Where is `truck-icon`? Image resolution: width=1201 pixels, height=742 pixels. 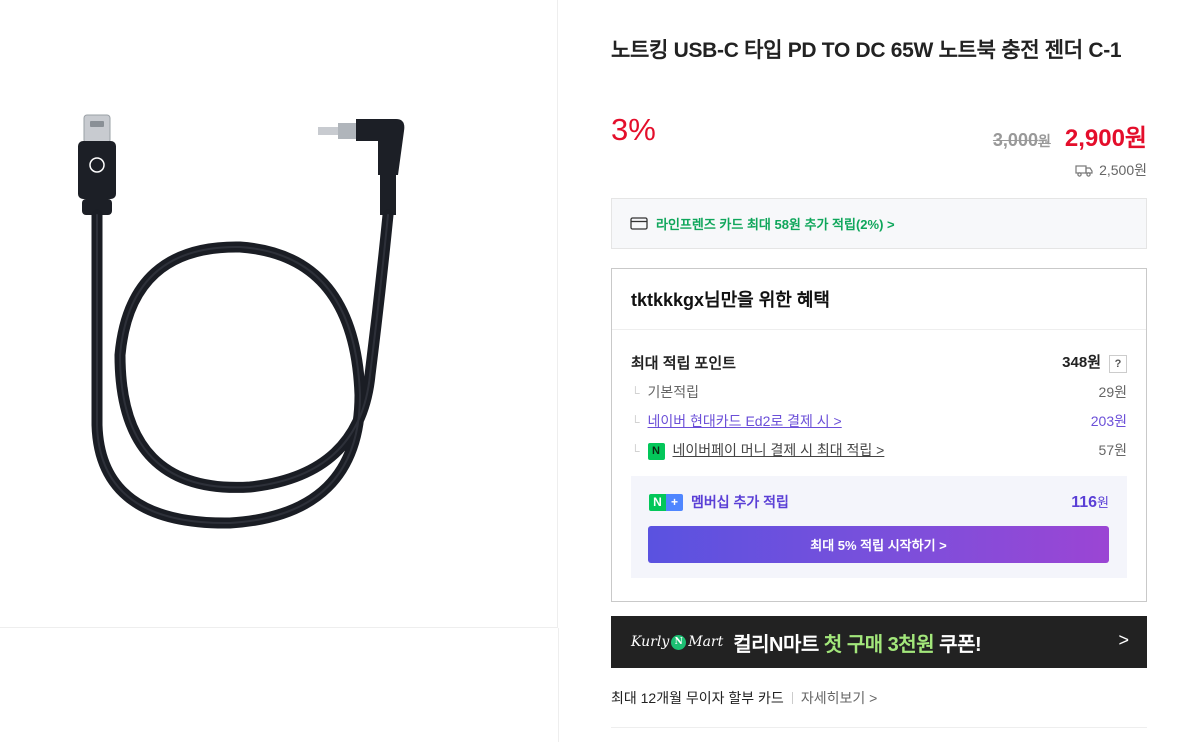 truck-icon is located at coordinates (1084, 170).